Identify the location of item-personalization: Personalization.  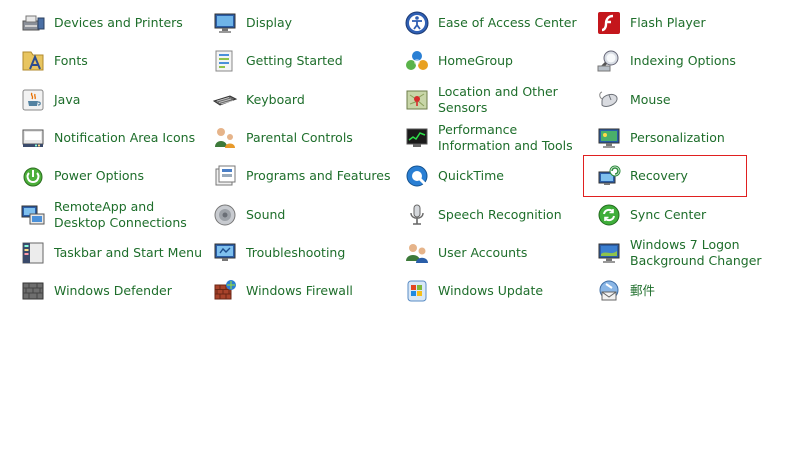
(690, 138).